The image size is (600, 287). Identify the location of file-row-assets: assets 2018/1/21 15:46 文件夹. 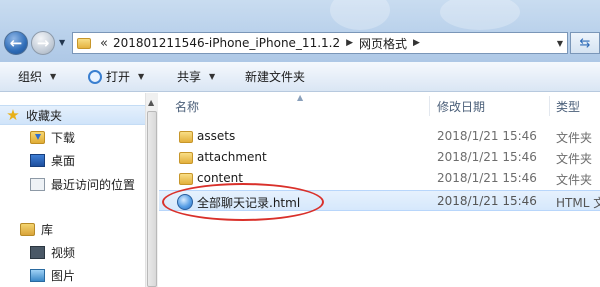
(379, 136).